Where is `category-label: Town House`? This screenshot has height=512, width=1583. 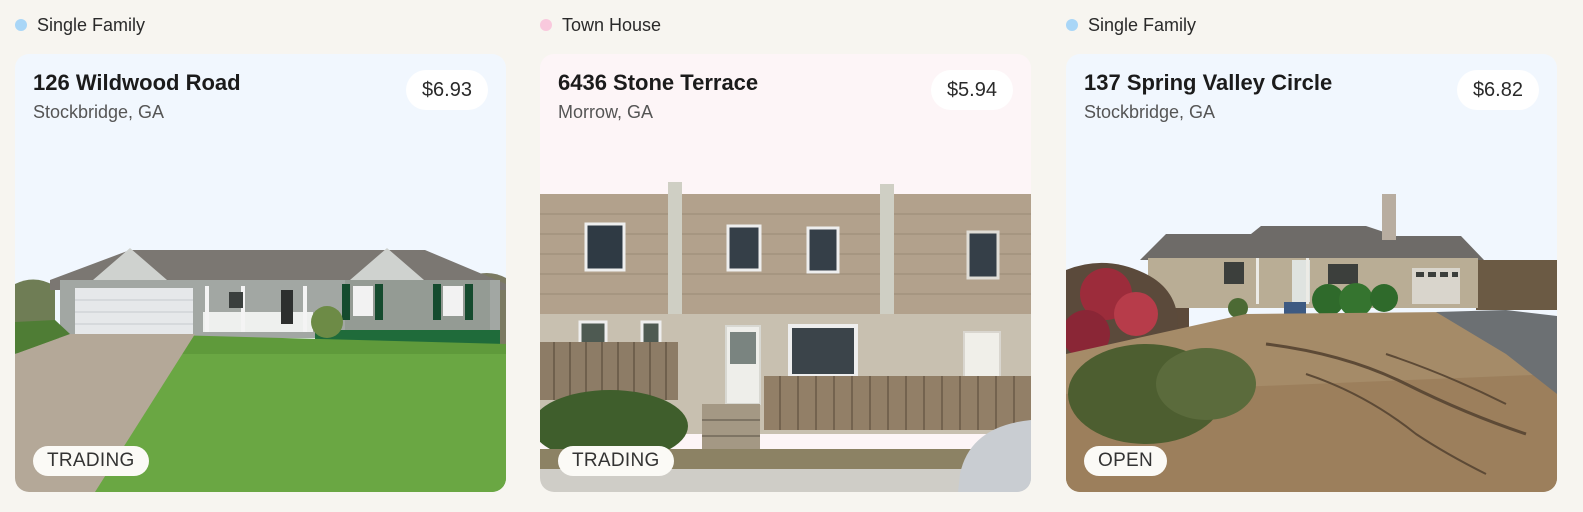
category-label: Town House is located at coordinates (600, 25).